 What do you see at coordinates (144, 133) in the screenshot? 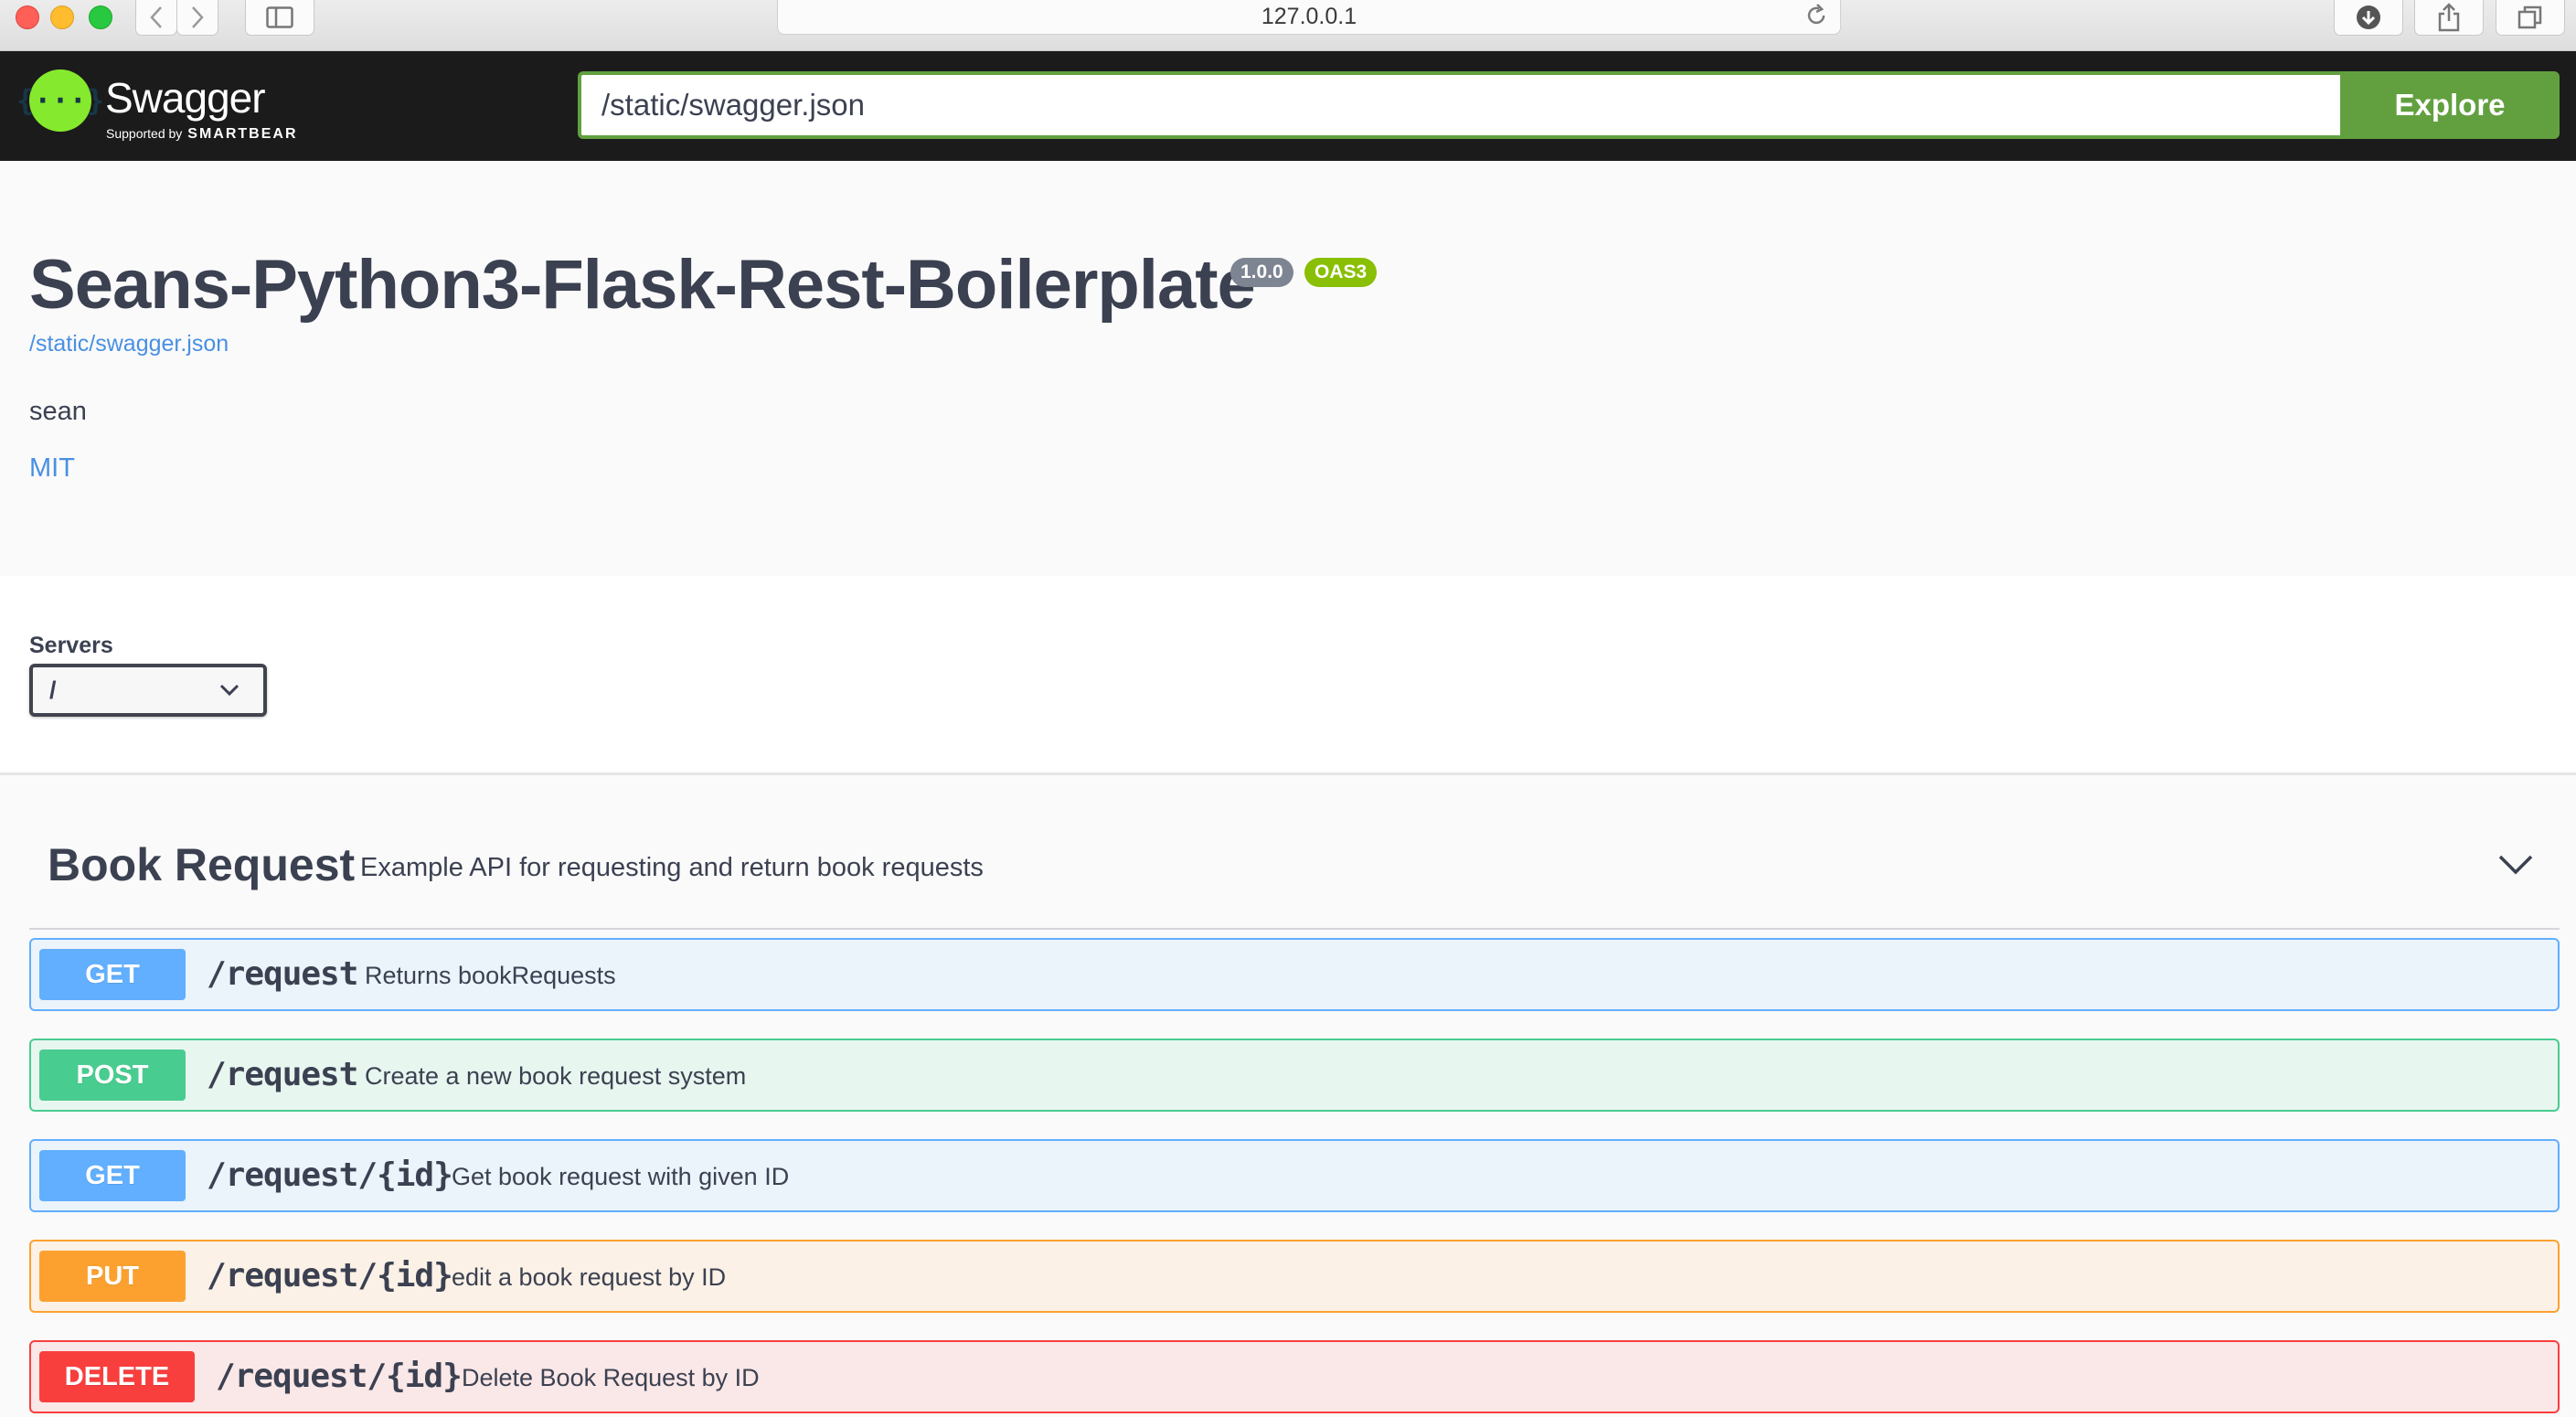
I see `supported-by-text: Supported by` at bounding box center [144, 133].